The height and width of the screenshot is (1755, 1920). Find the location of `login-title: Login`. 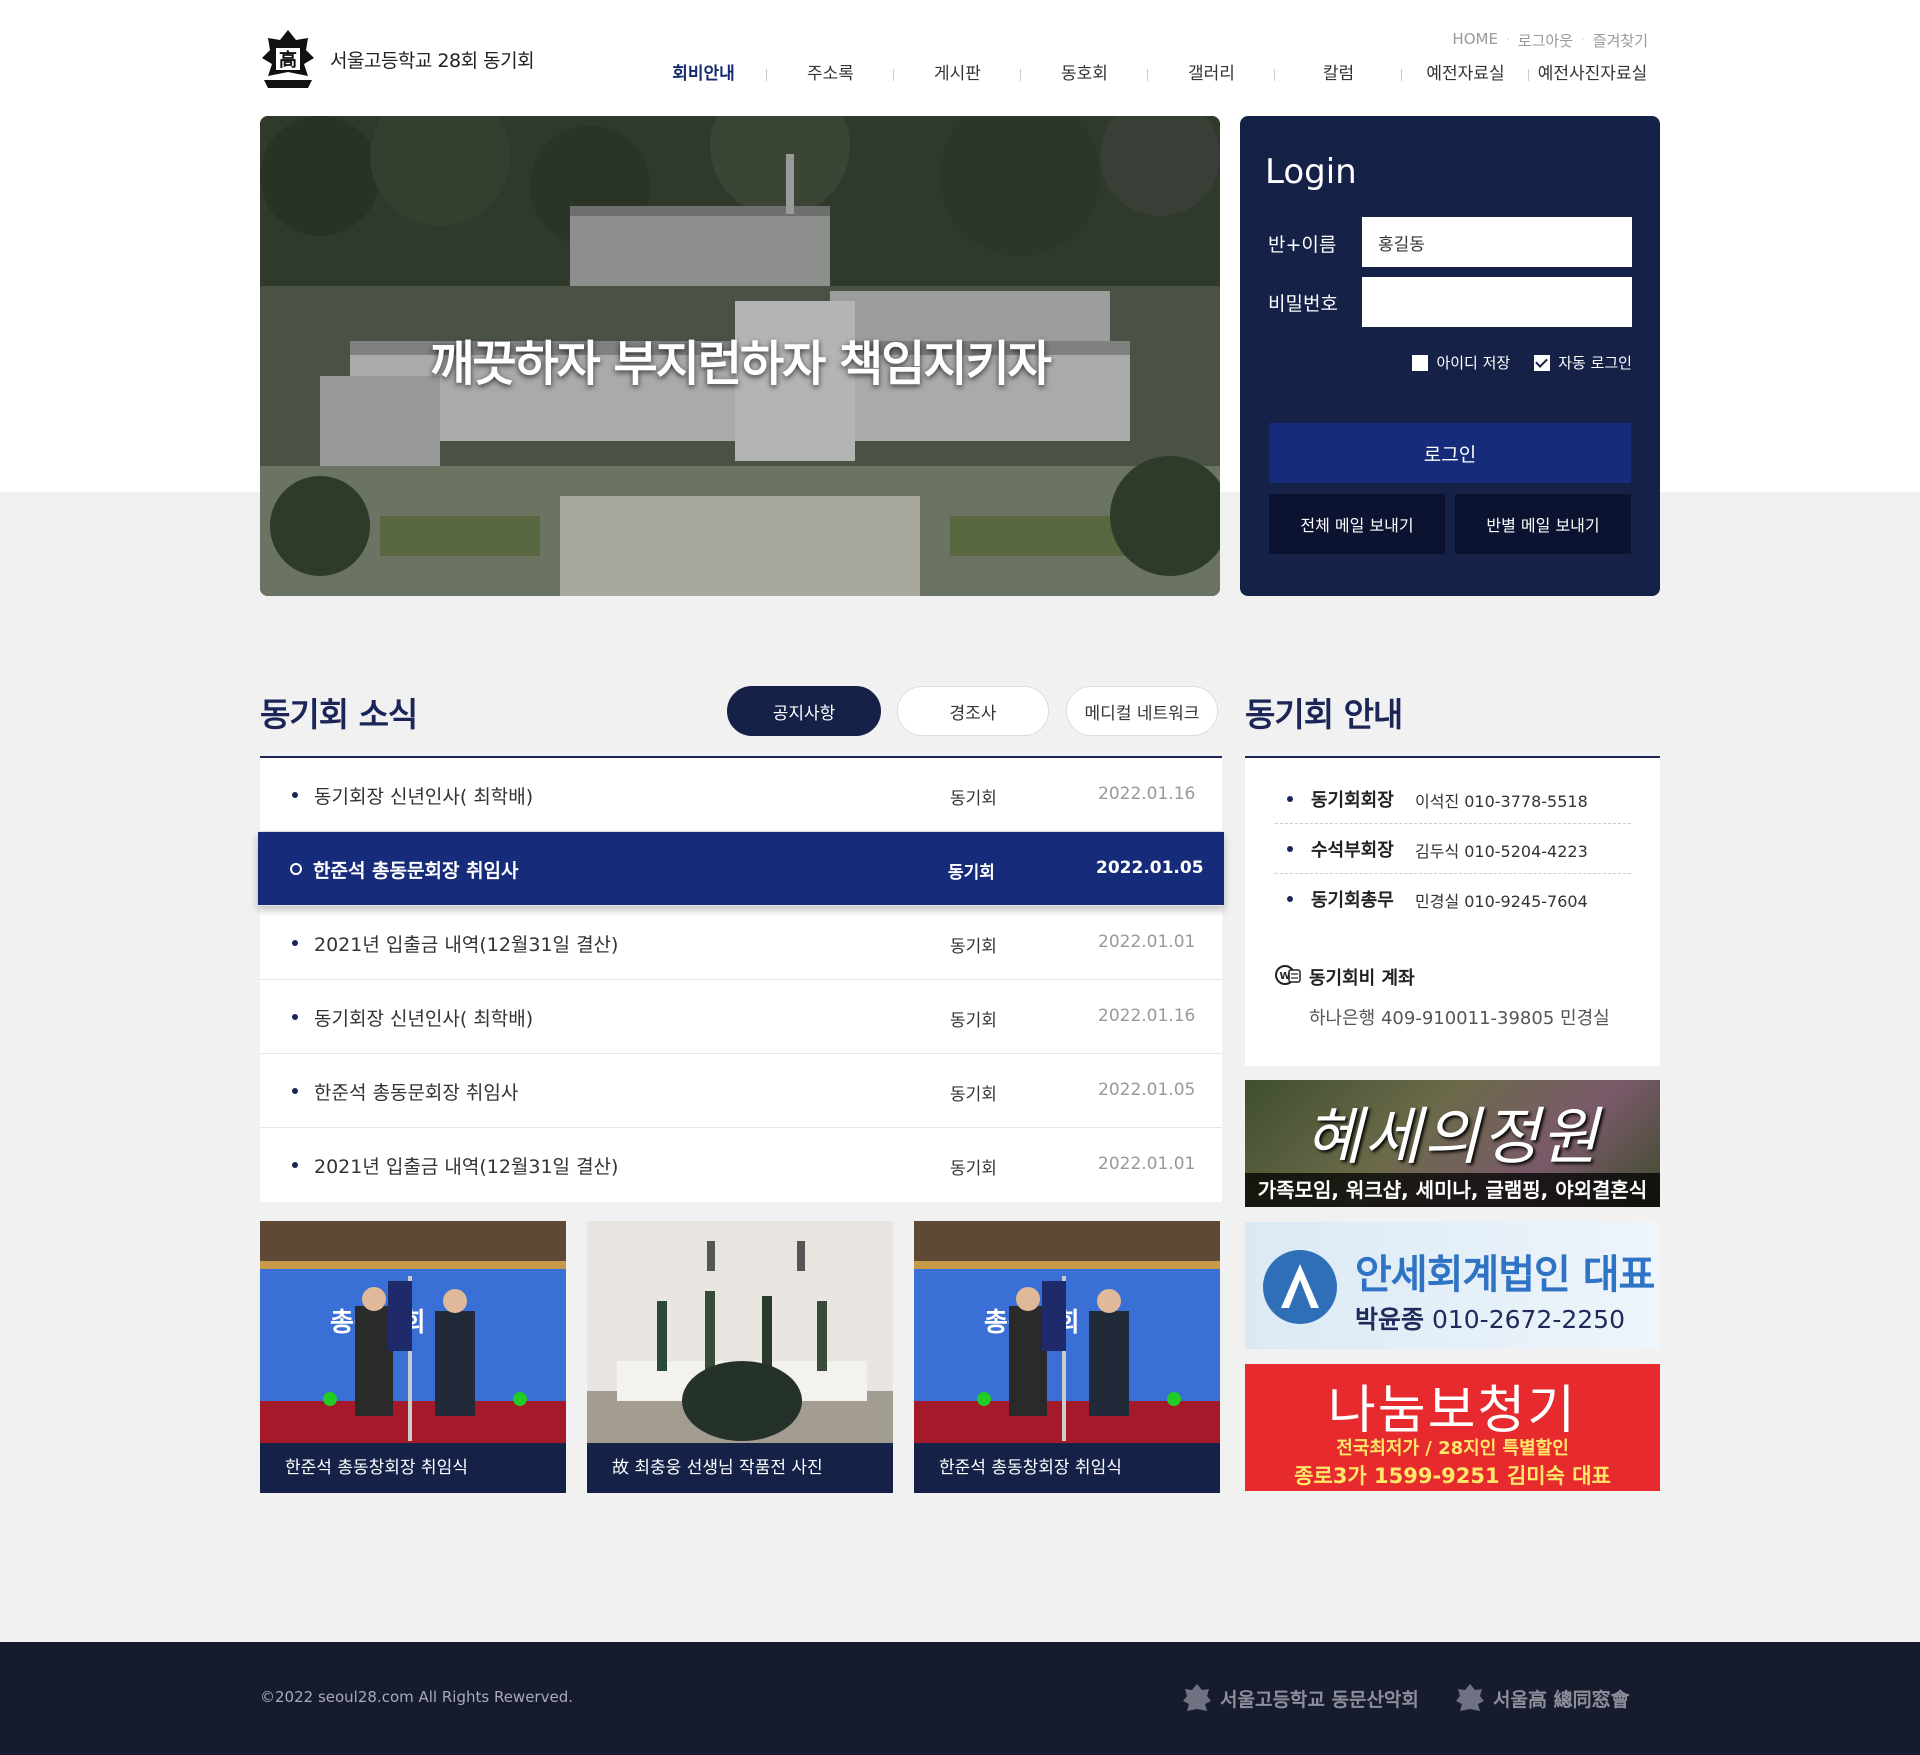

login-title: Login is located at coordinates (1311, 172).